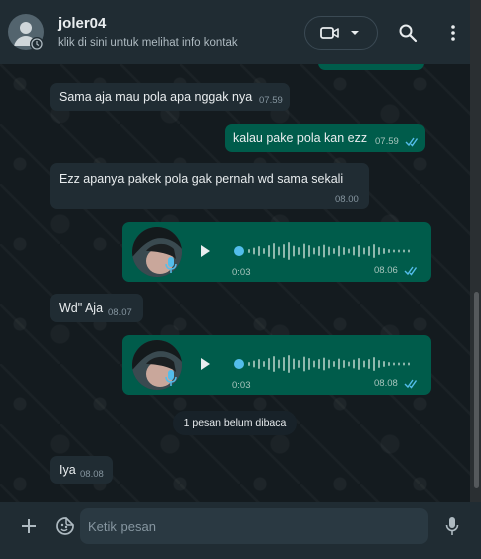 The image size is (481, 559). Describe the element at coordinates (386, 270) in the screenshot. I see `message-time: 08.06` at that location.